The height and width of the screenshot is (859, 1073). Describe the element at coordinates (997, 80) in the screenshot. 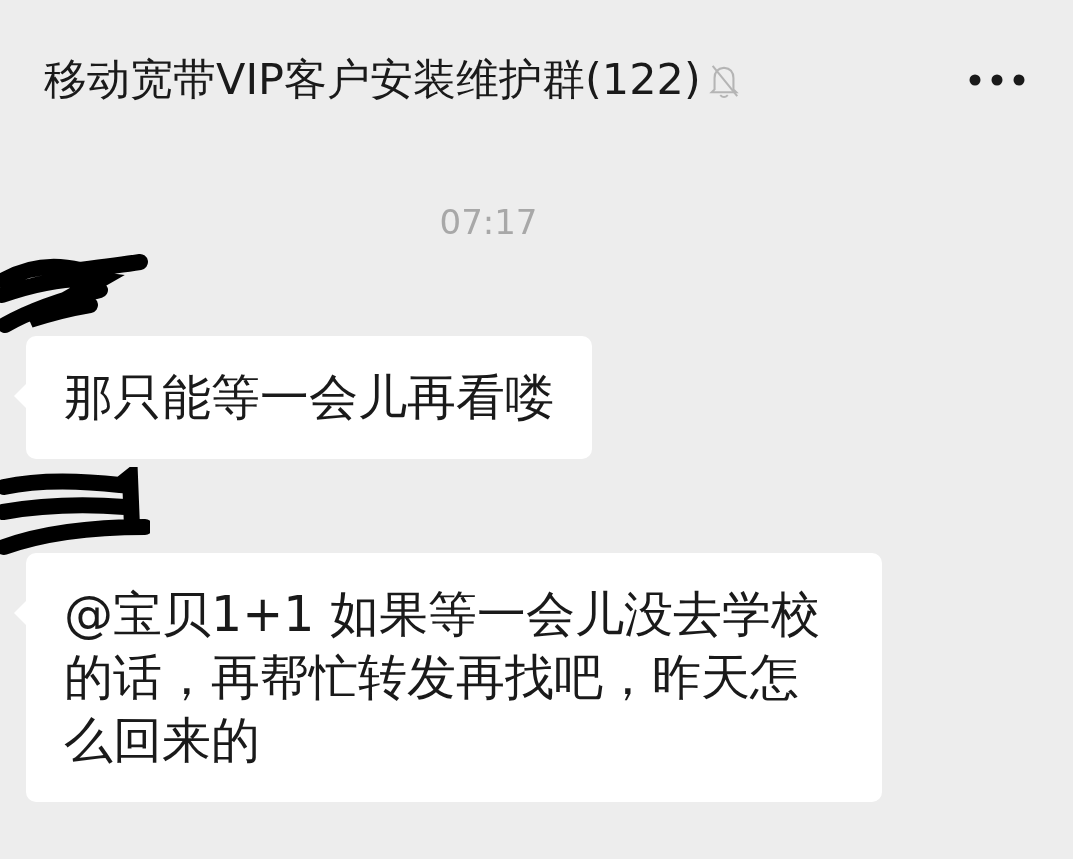

I see `more-icon` at that location.